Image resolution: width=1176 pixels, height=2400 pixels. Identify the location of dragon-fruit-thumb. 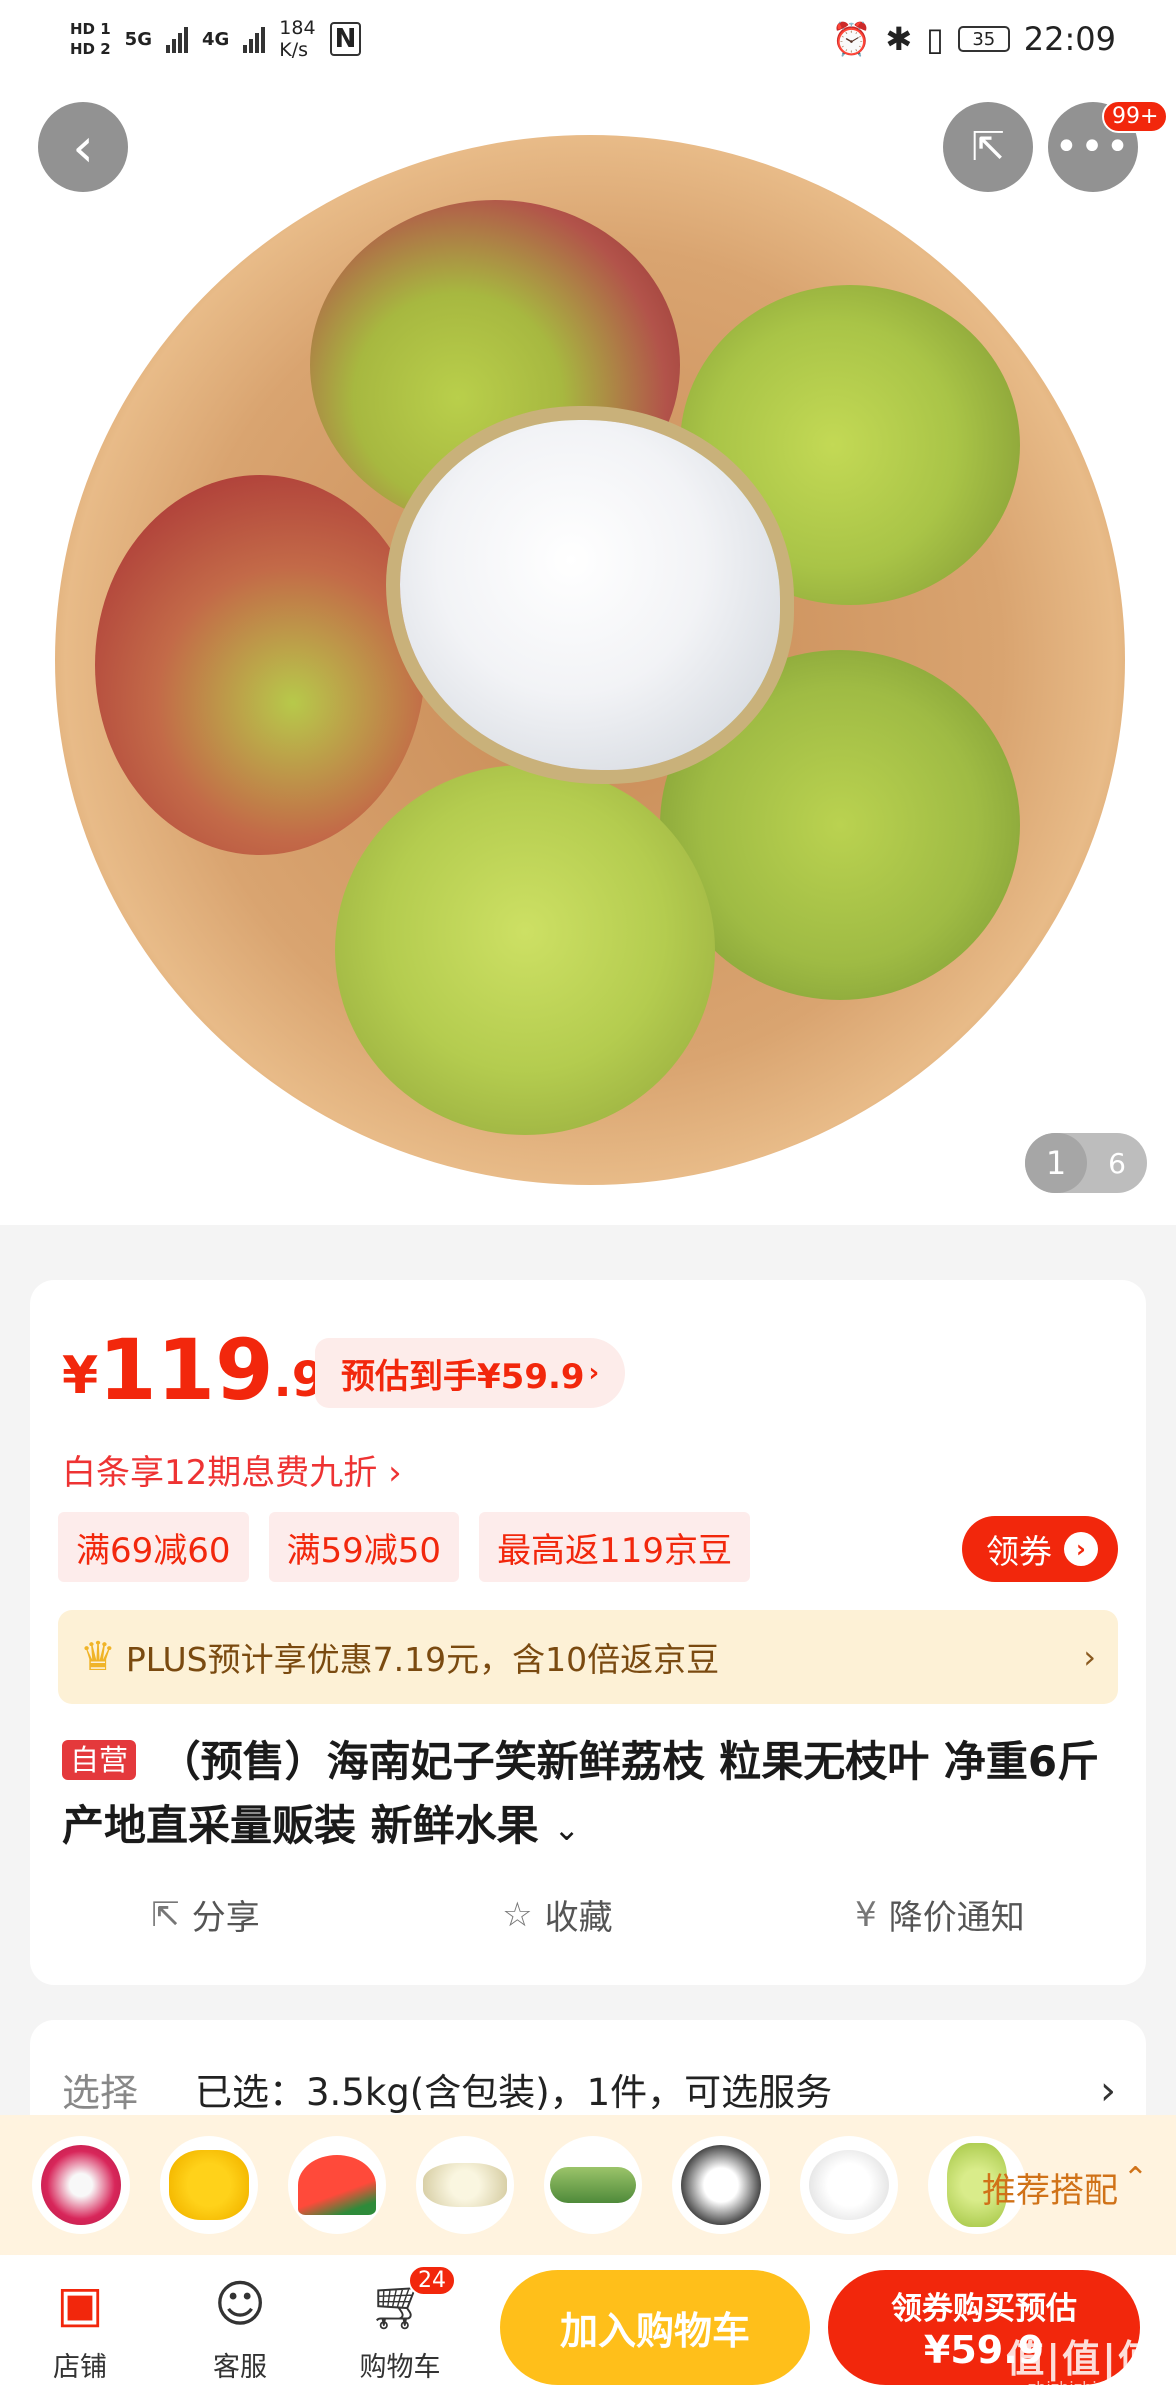
(81, 2185).